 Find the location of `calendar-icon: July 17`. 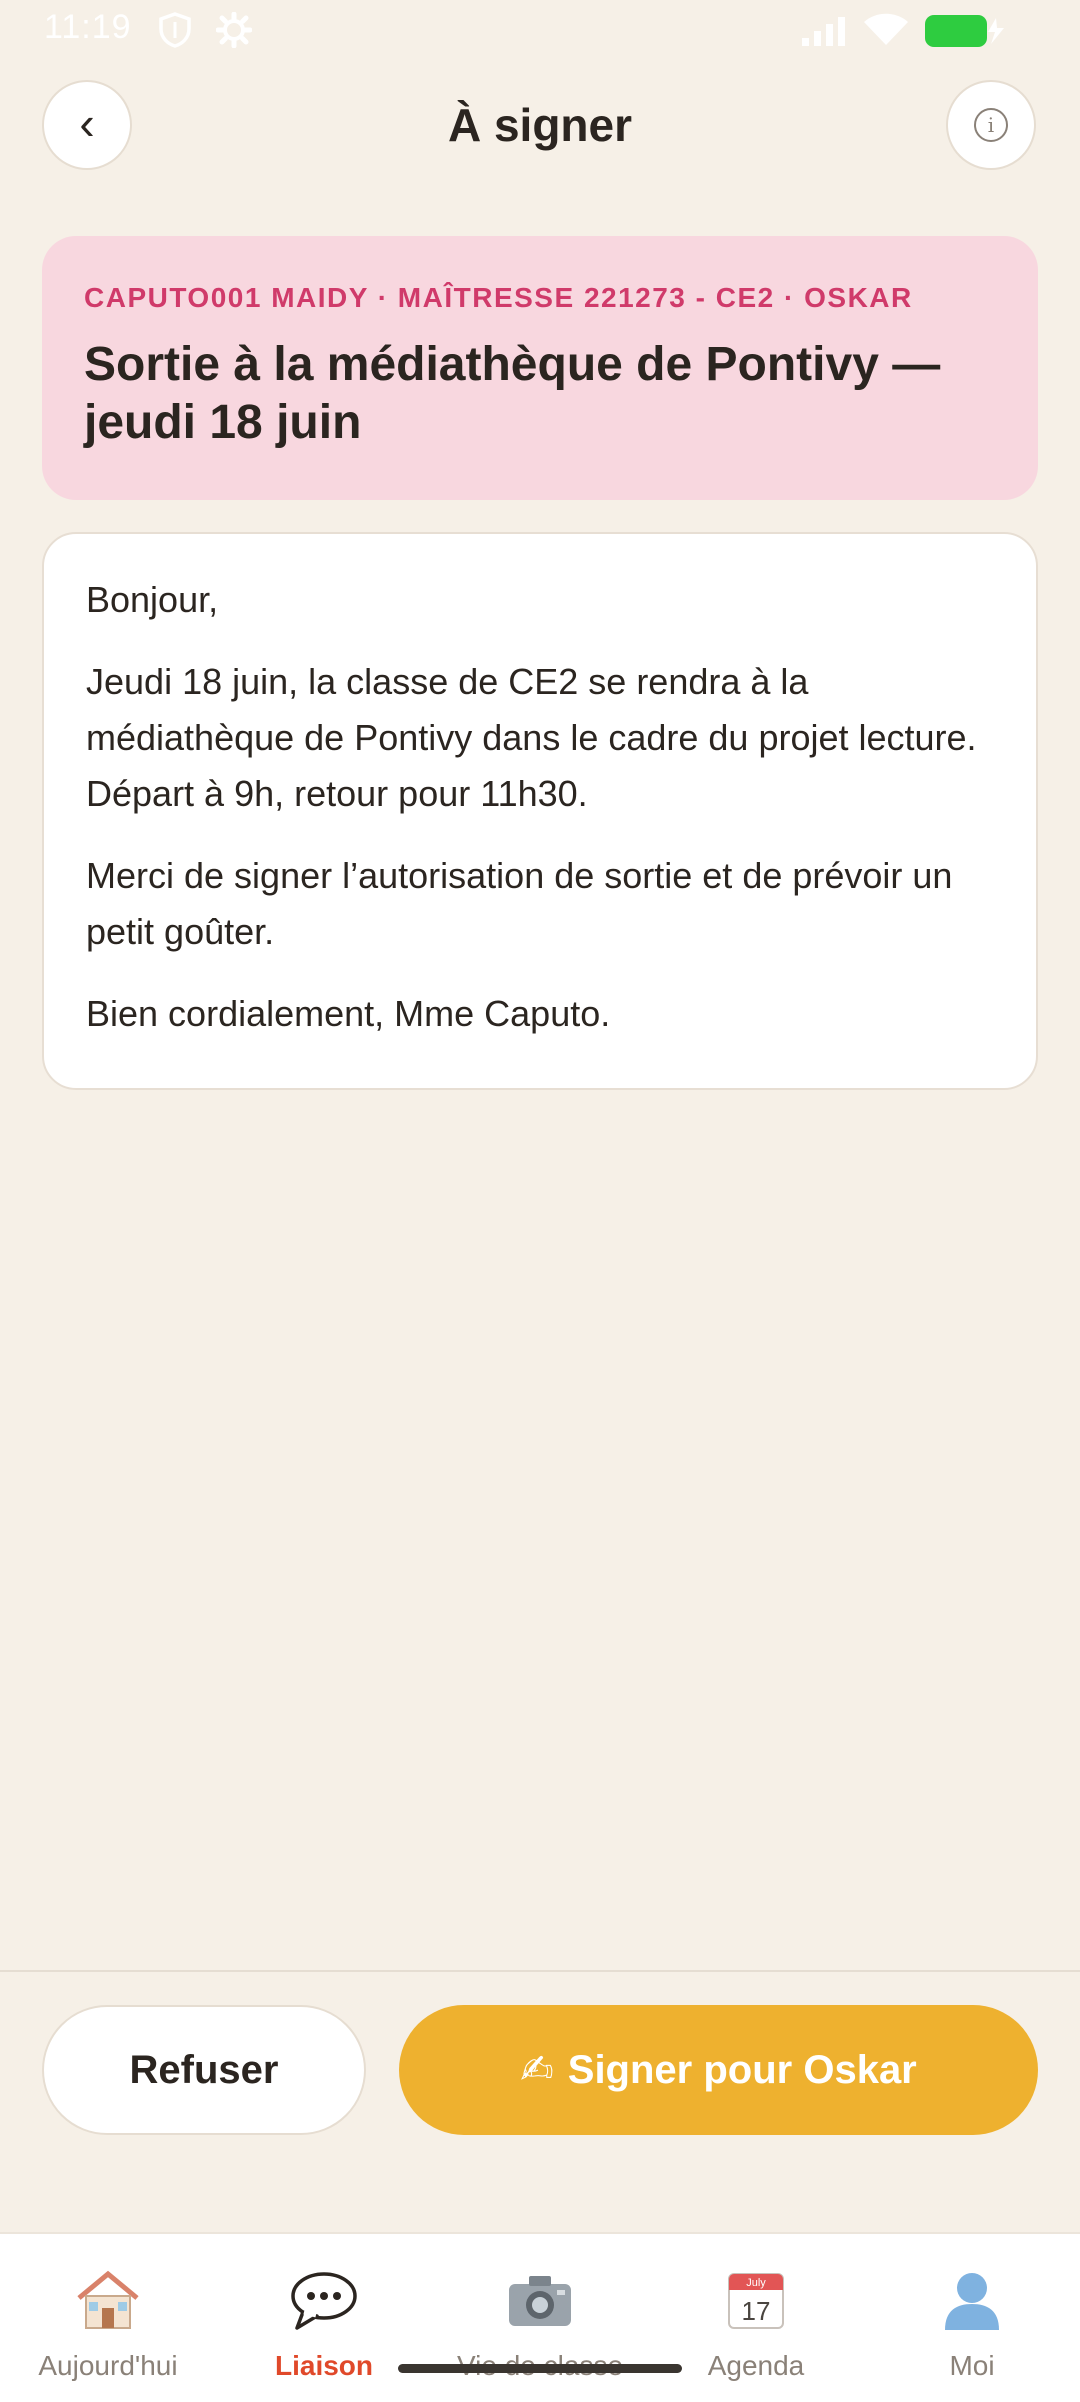

calendar-icon: July 17 is located at coordinates (756, 2300).